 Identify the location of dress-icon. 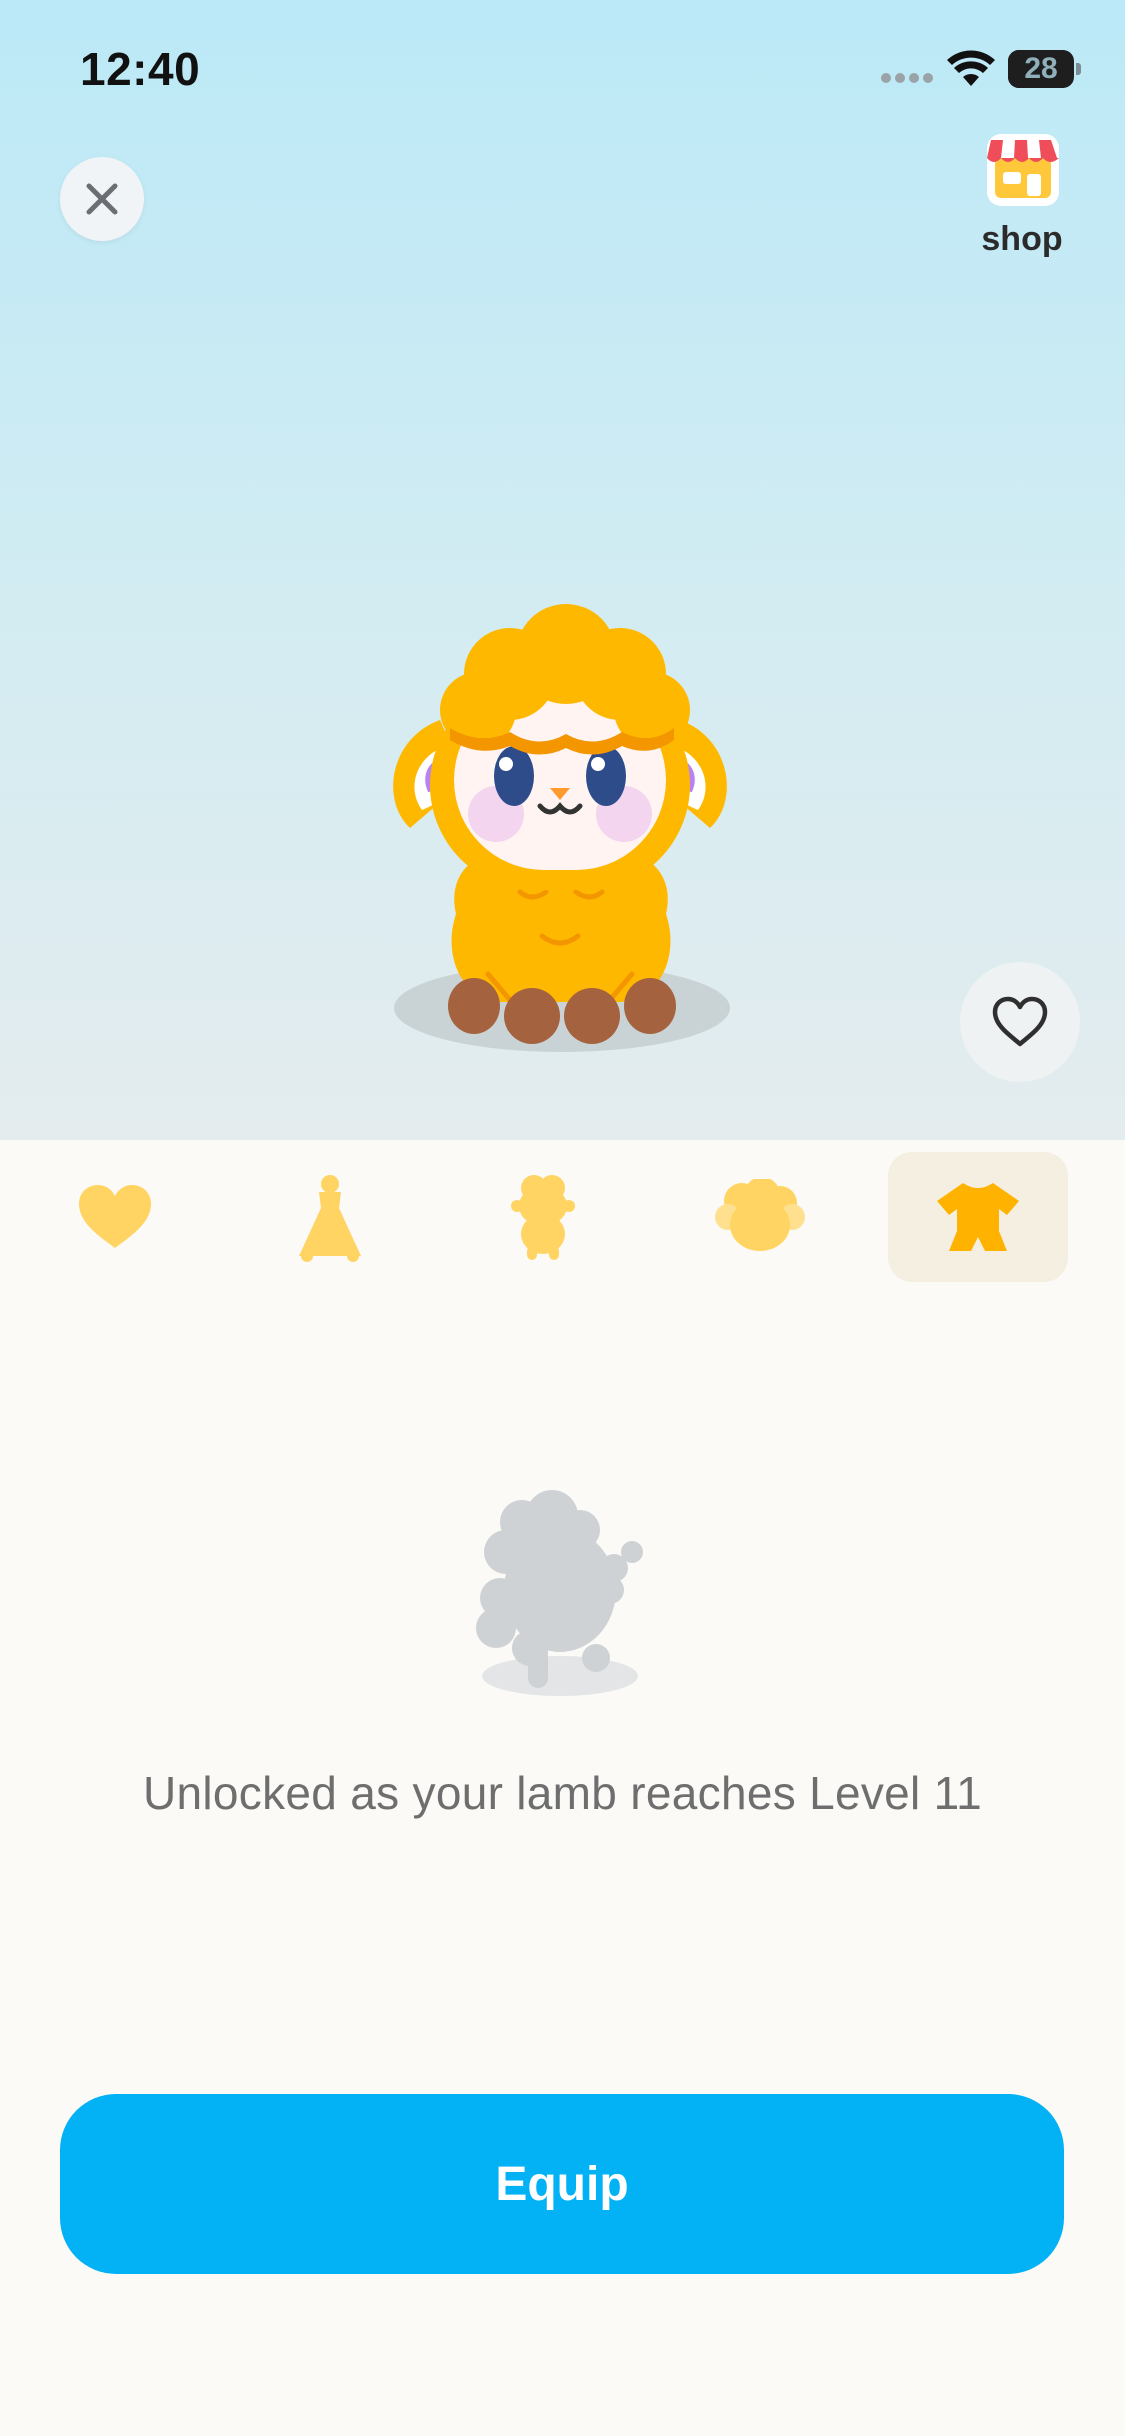
(330, 1218).